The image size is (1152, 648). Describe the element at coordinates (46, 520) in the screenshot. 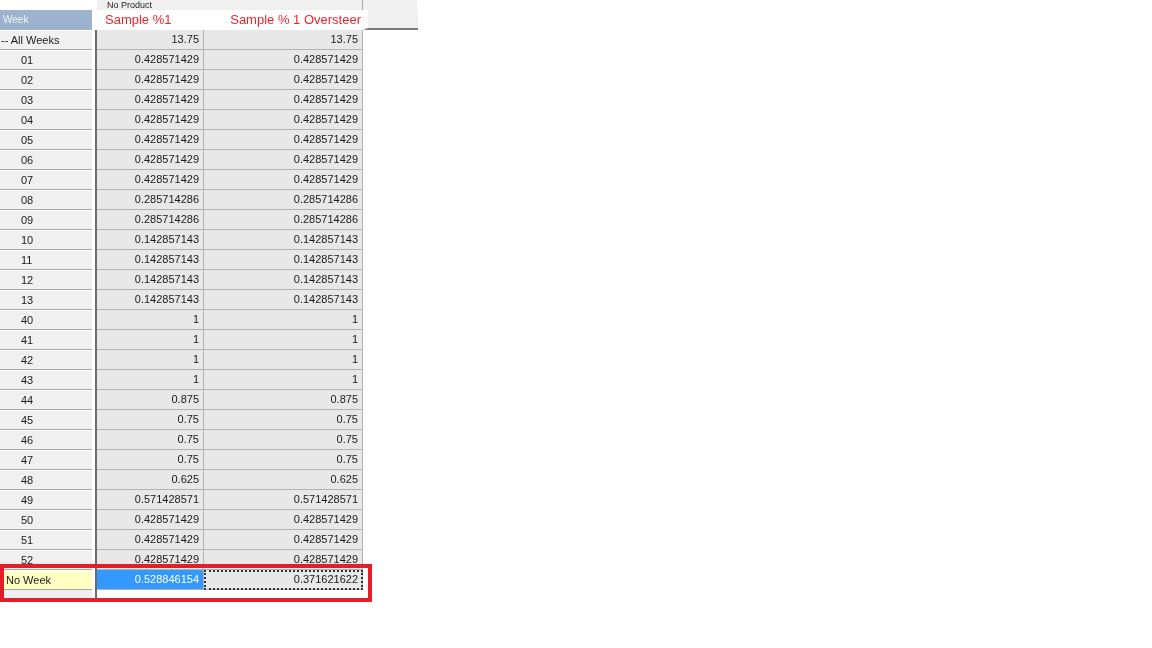

I see `row-header: 50` at that location.